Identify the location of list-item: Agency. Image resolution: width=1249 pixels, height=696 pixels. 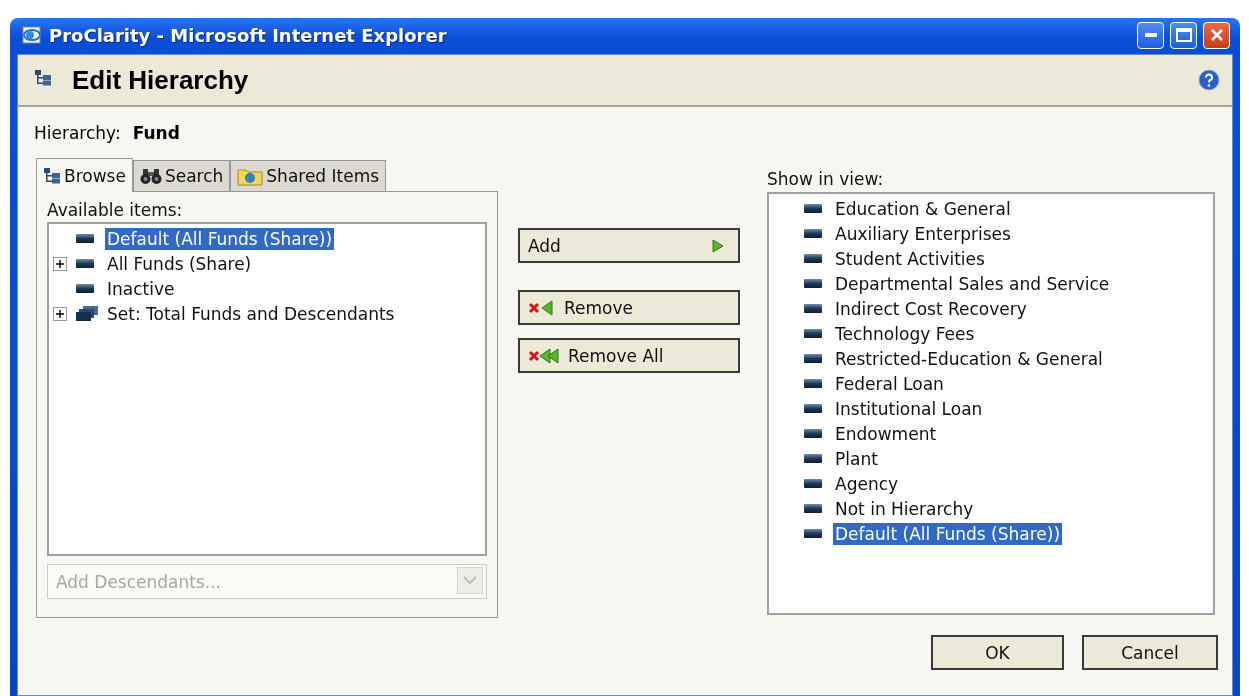
(867, 483).